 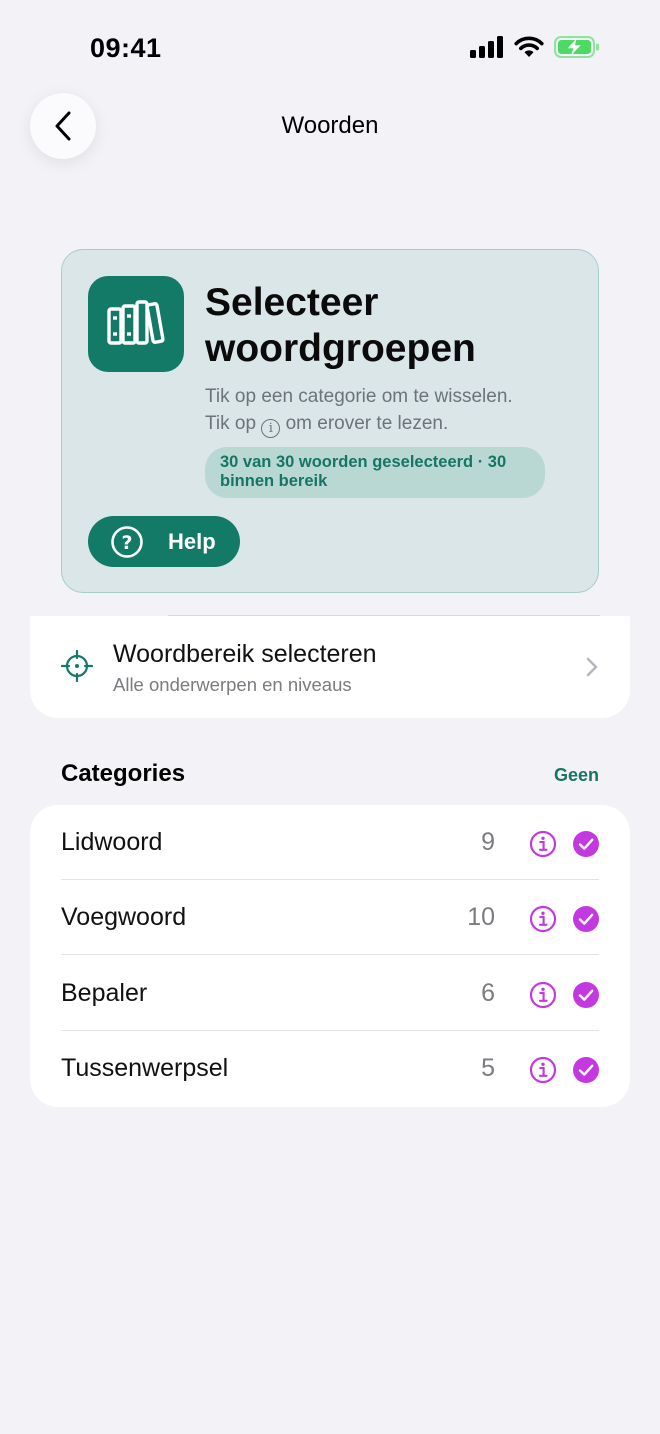 What do you see at coordinates (327, 425) in the screenshot?
I see `hero-subtitle-line2: Tik op i om erover te lezen.` at bounding box center [327, 425].